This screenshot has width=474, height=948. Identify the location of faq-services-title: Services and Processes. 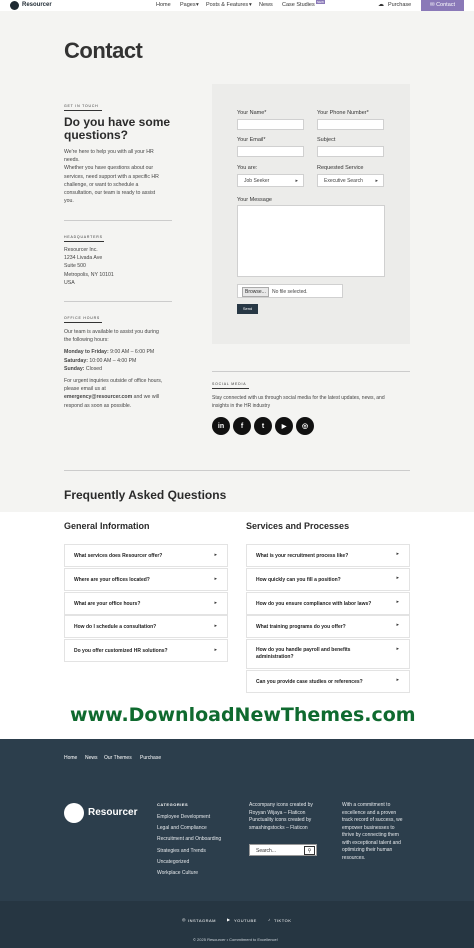
(298, 526).